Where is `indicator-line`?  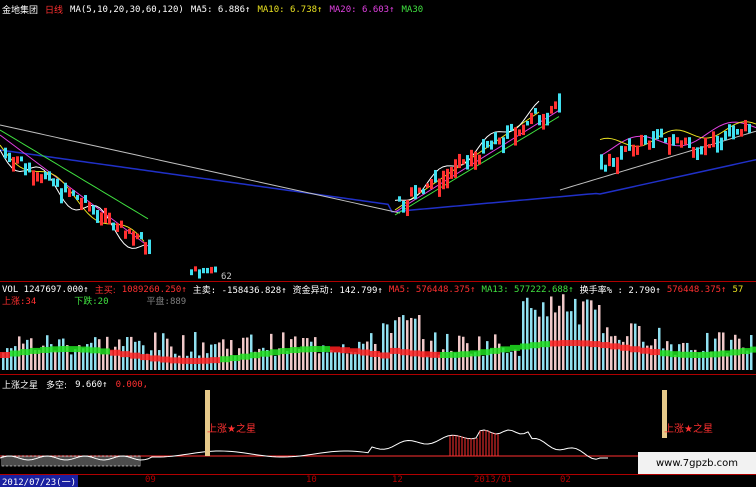 indicator-line is located at coordinates (304, 445).